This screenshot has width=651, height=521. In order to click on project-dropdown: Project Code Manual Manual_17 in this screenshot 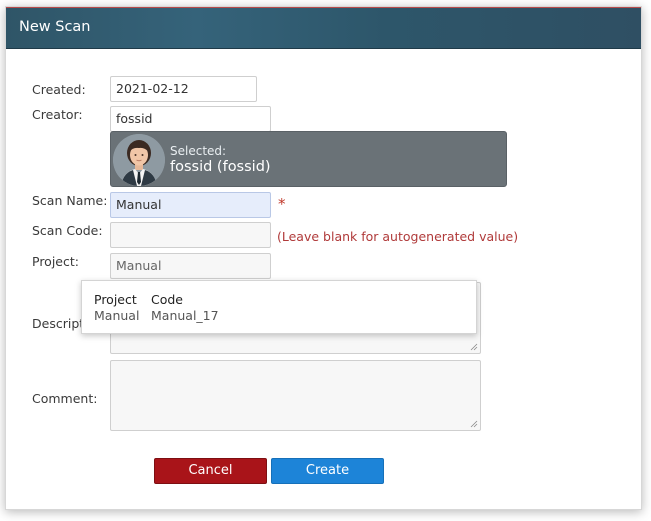, I will do `click(279, 307)`.